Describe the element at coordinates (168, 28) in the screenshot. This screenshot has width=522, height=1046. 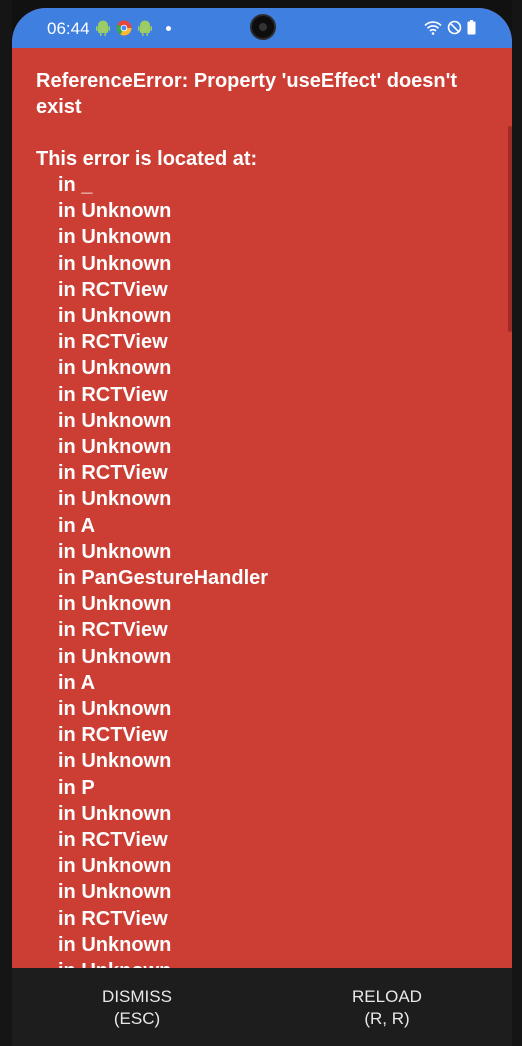
I see `more-notifications-dot` at that location.